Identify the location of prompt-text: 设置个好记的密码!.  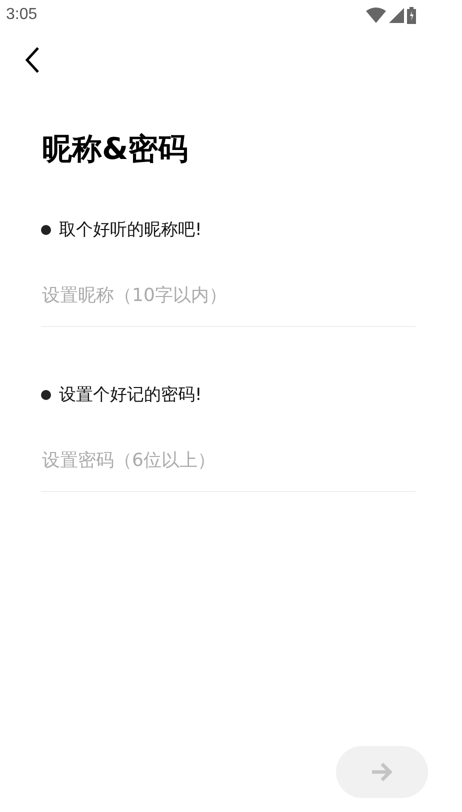
(130, 395).